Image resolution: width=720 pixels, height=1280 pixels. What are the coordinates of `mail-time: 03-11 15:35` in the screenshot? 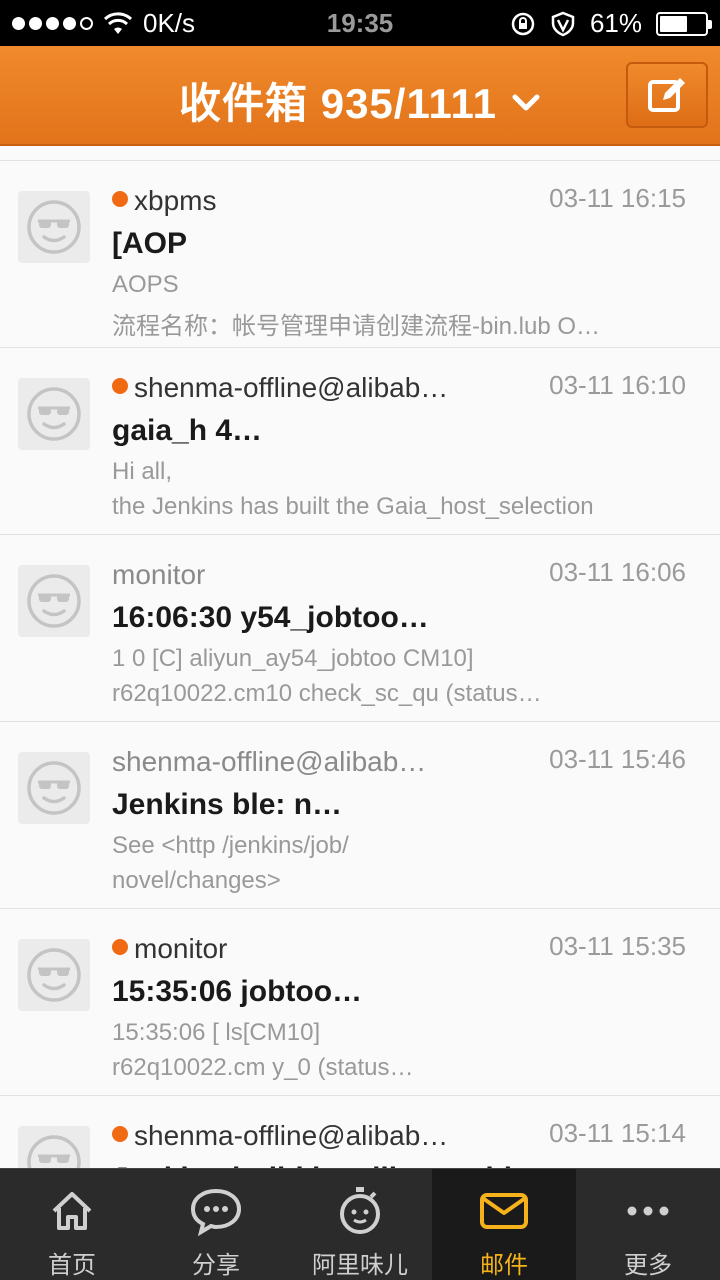 It's located at (617, 946).